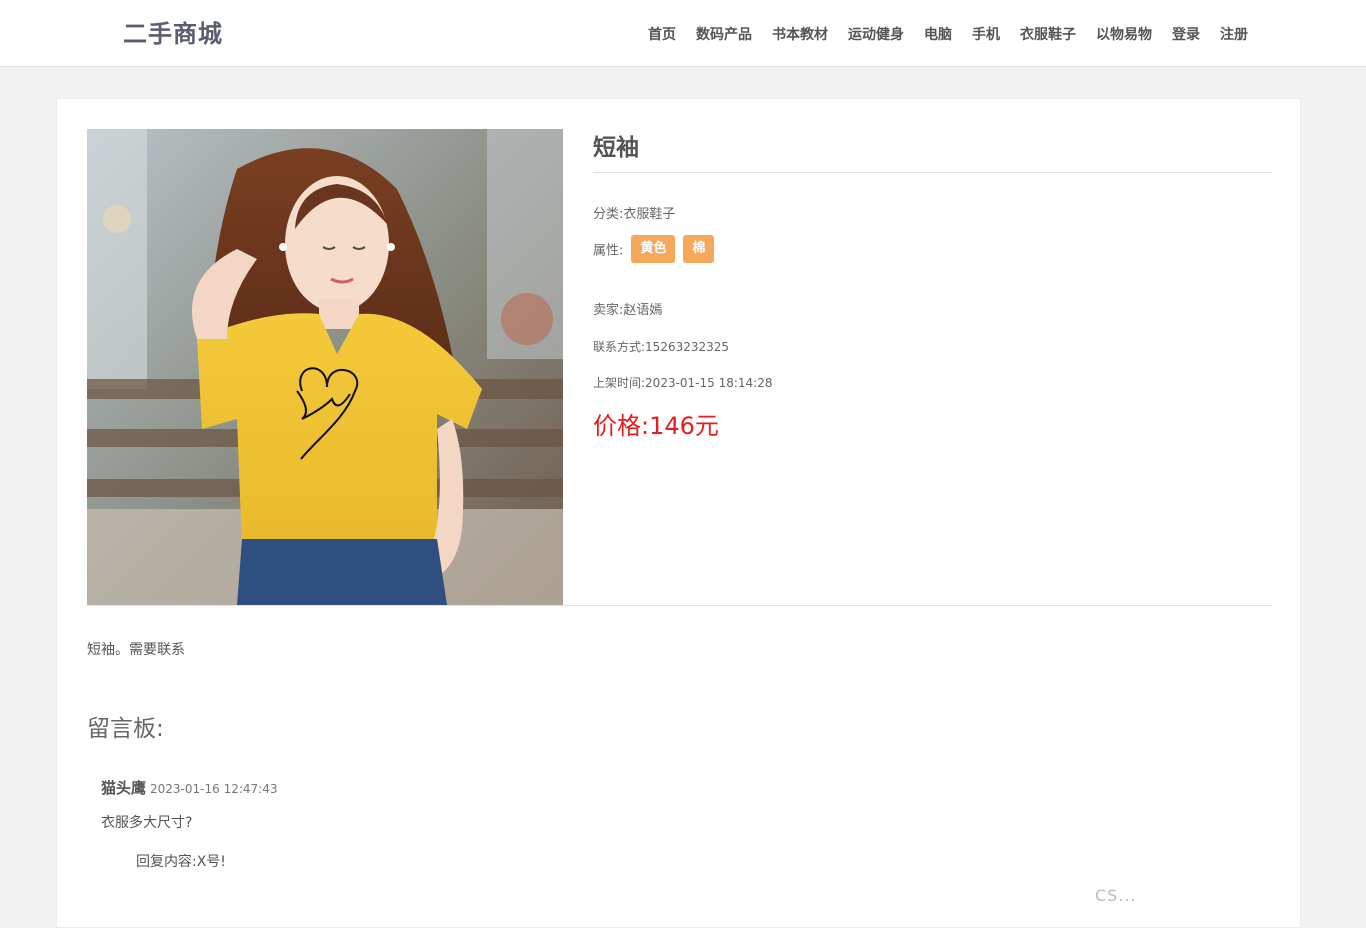 This screenshot has height=928, width=1366. I want to click on nav-books: 书本教材, so click(800, 34).